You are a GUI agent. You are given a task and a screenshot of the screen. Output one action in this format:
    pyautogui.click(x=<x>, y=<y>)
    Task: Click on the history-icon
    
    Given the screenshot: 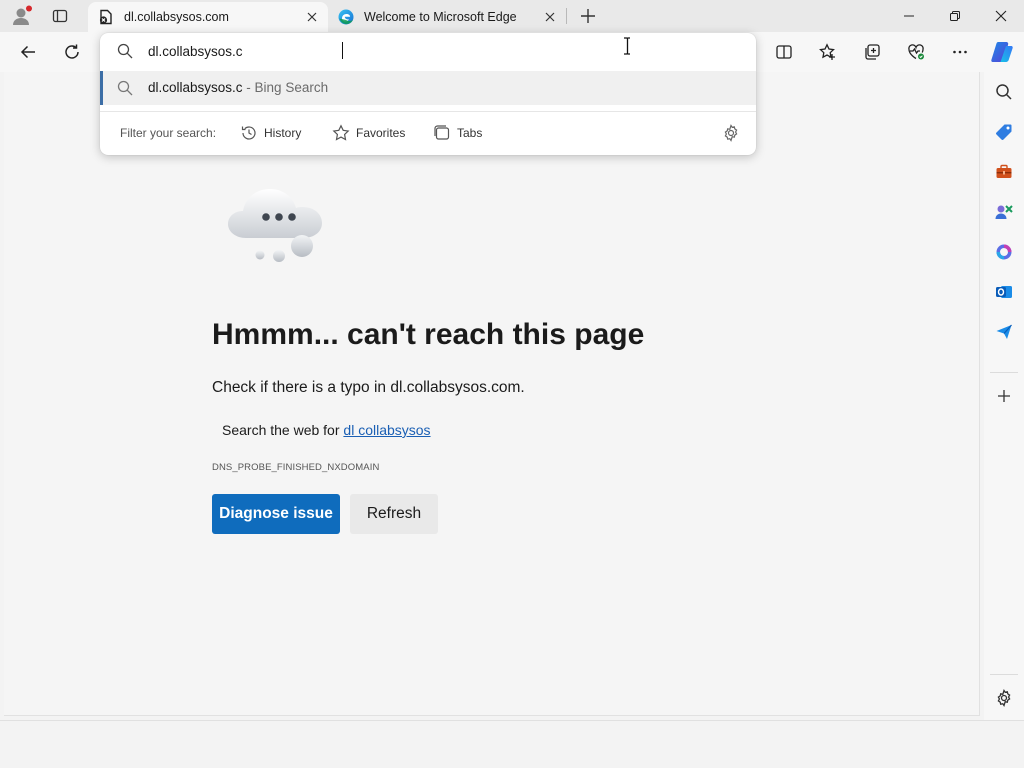 What is the action you would take?
    pyautogui.click(x=249, y=133)
    